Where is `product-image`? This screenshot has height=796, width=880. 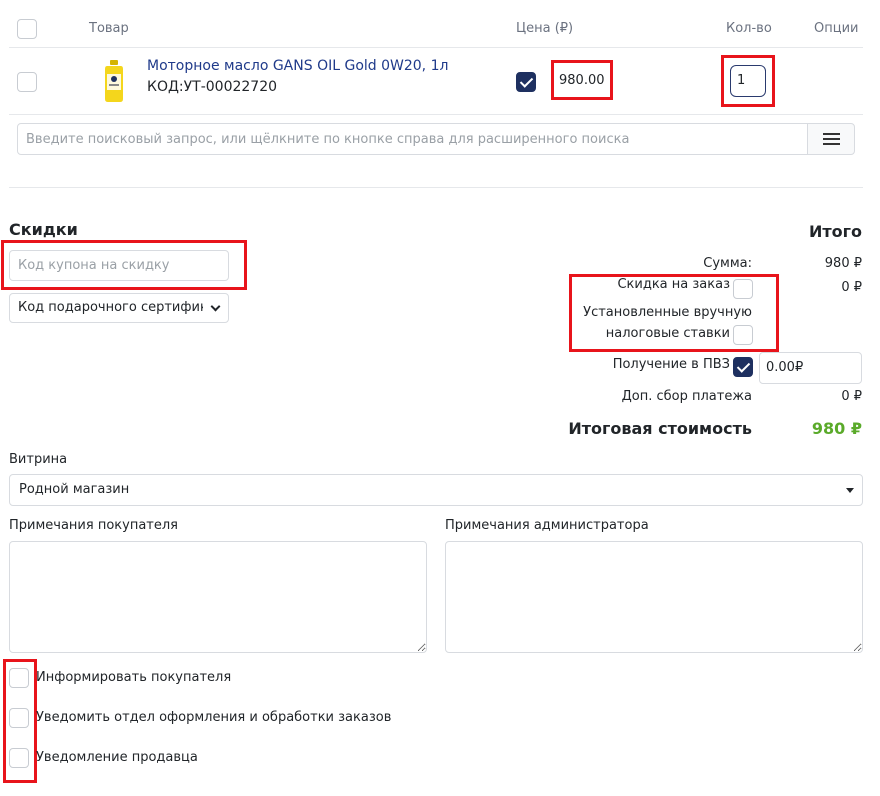
product-image is located at coordinates (114, 81).